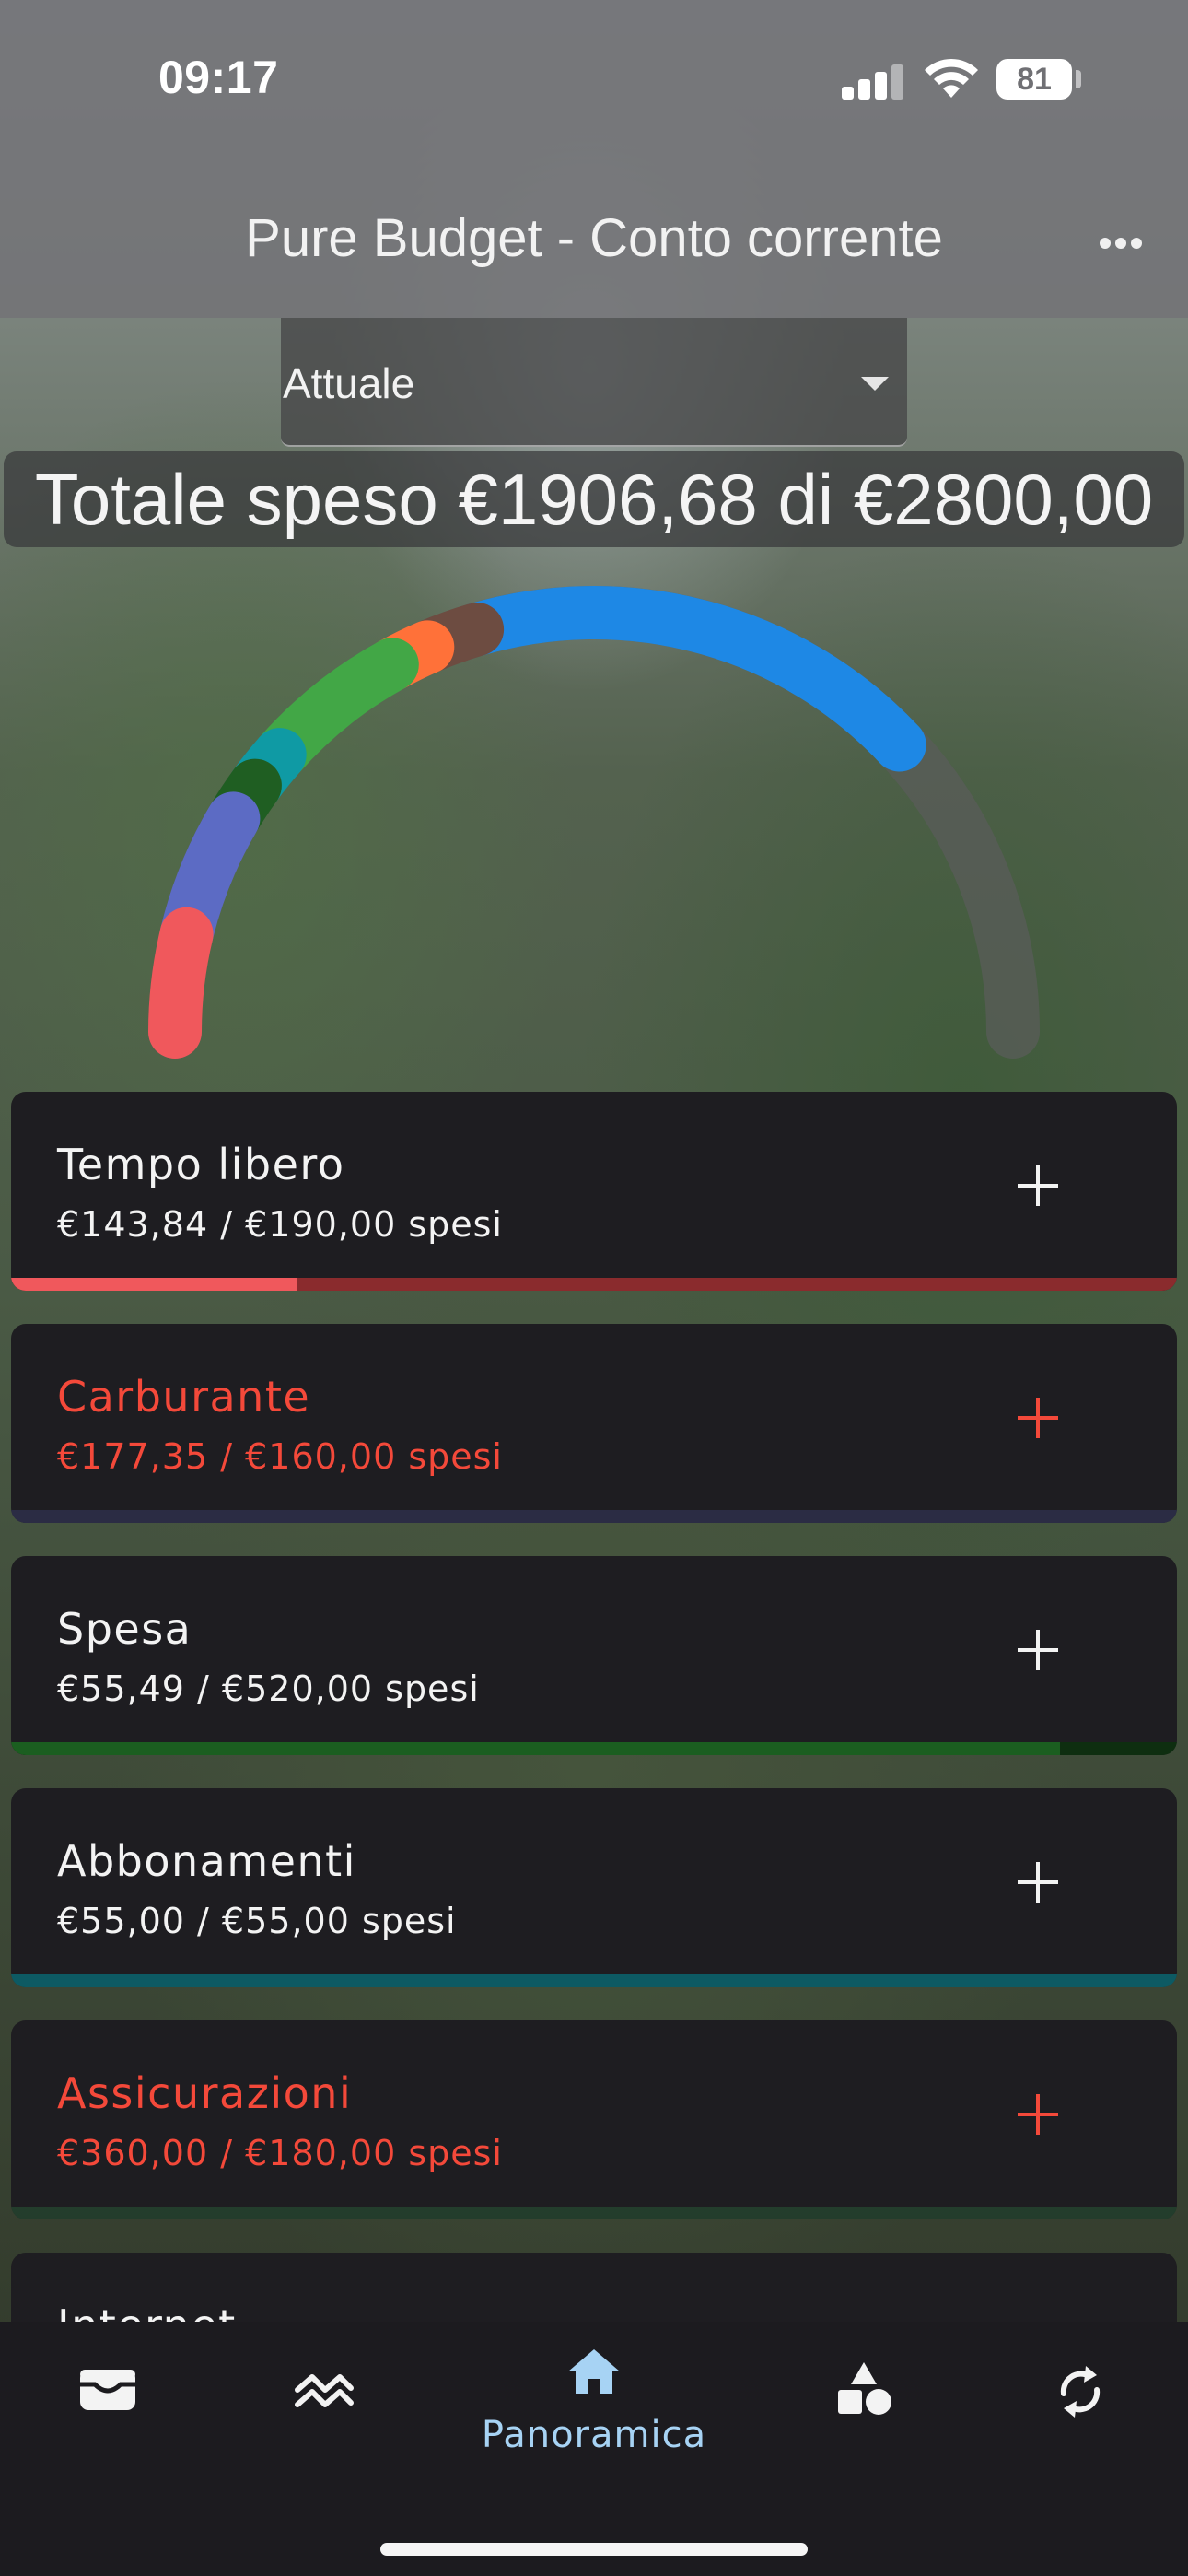 The width and height of the screenshot is (1188, 2576). What do you see at coordinates (268, 1689) in the screenshot?
I see `category-amount: €55,49 / €520,00 spesi` at bounding box center [268, 1689].